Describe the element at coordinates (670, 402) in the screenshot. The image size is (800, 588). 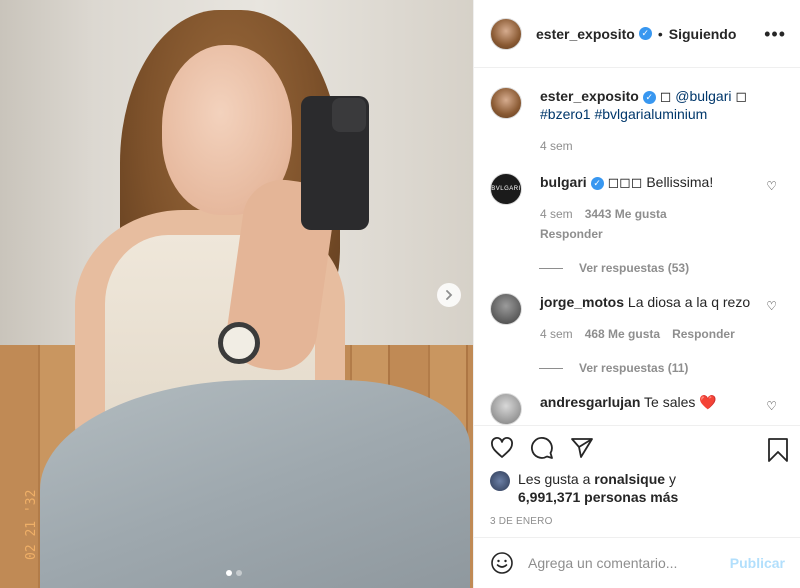
I see `comment-text: Te sales` at that location.